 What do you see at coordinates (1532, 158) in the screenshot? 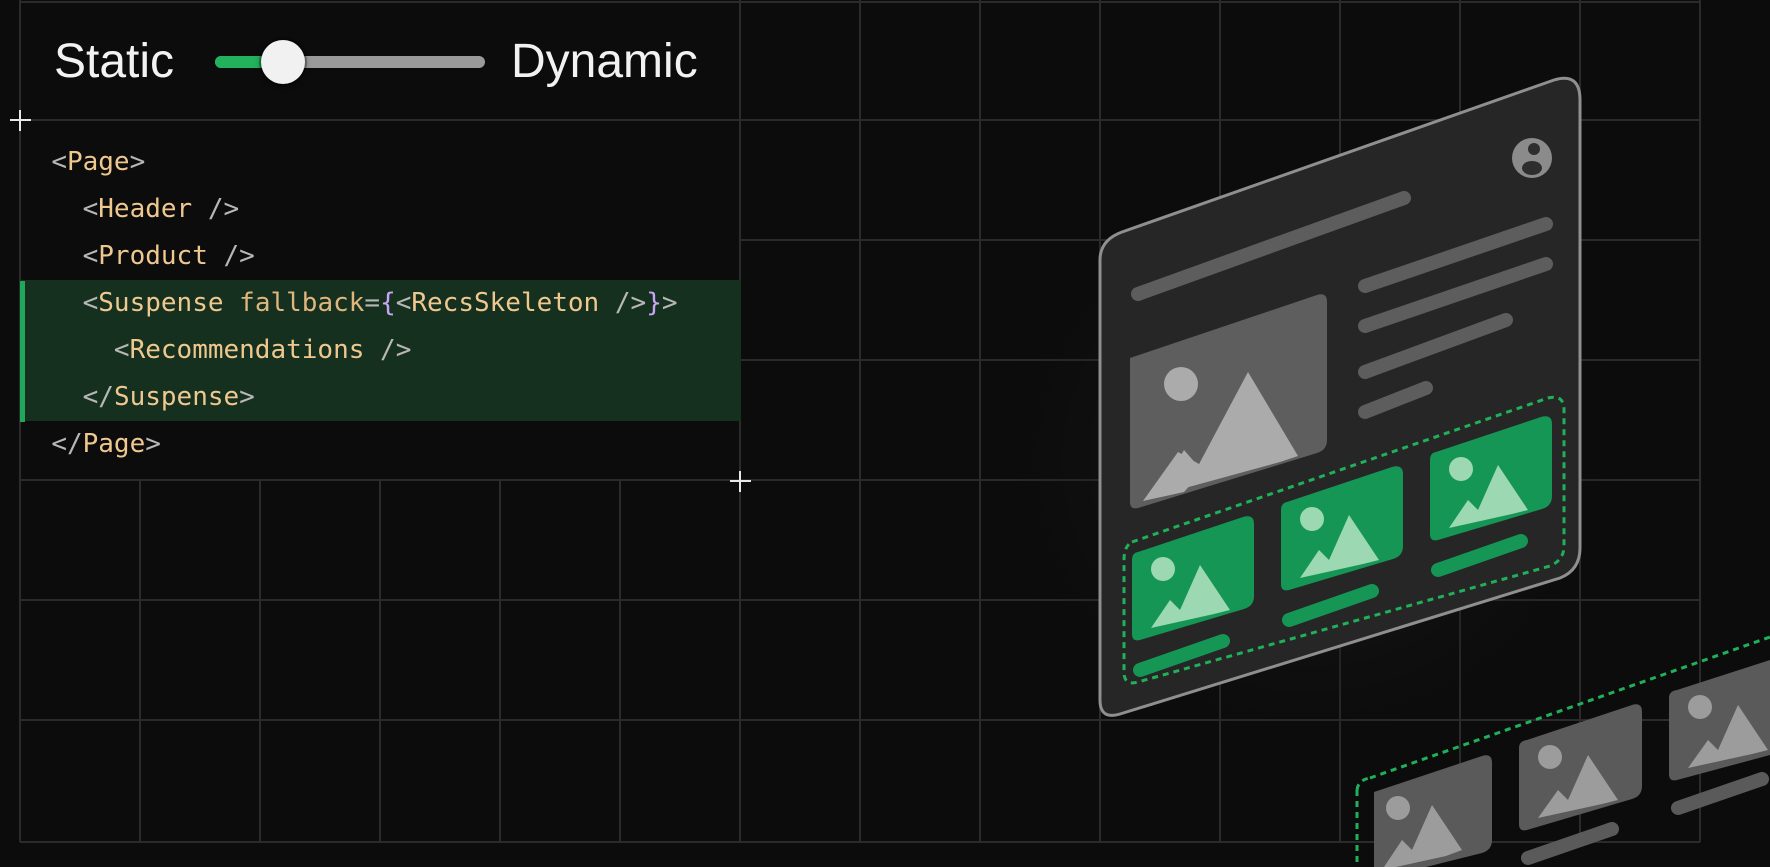
I see `user-avatar-icon` at bounding box center [1532, 158].